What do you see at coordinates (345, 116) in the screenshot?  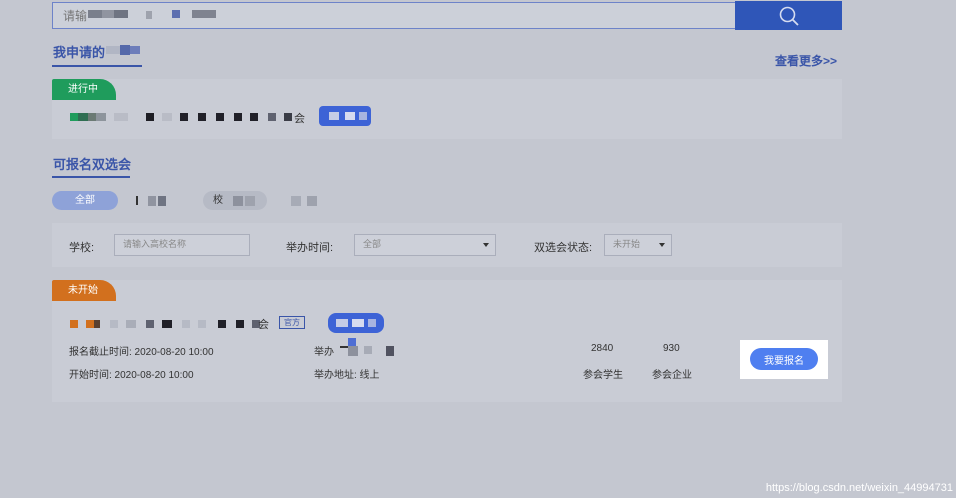 I see `ongoing-blue-badge` at bounding box center [345, 116].